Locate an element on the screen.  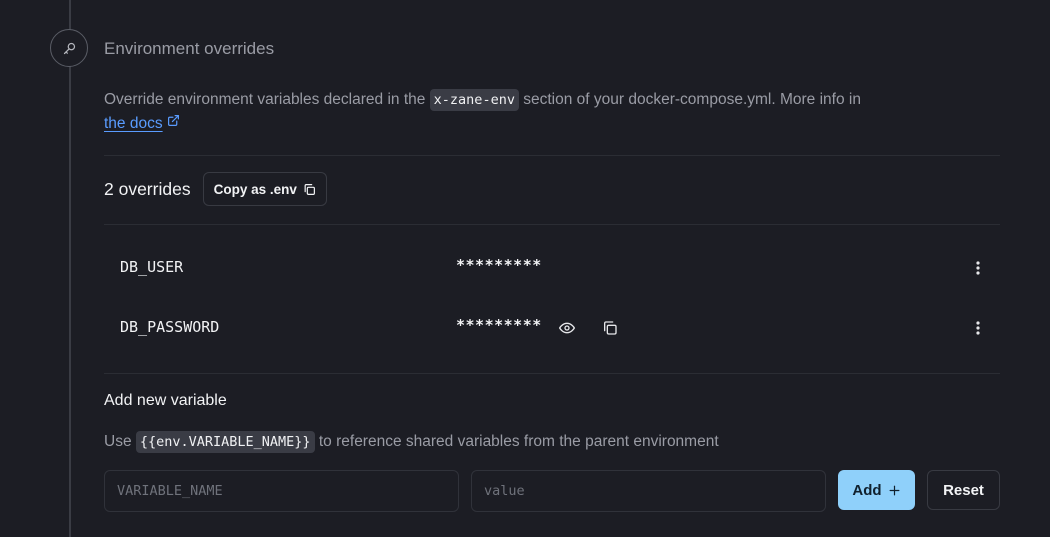
add-button-label: Add is located at coordinates (867, 490).